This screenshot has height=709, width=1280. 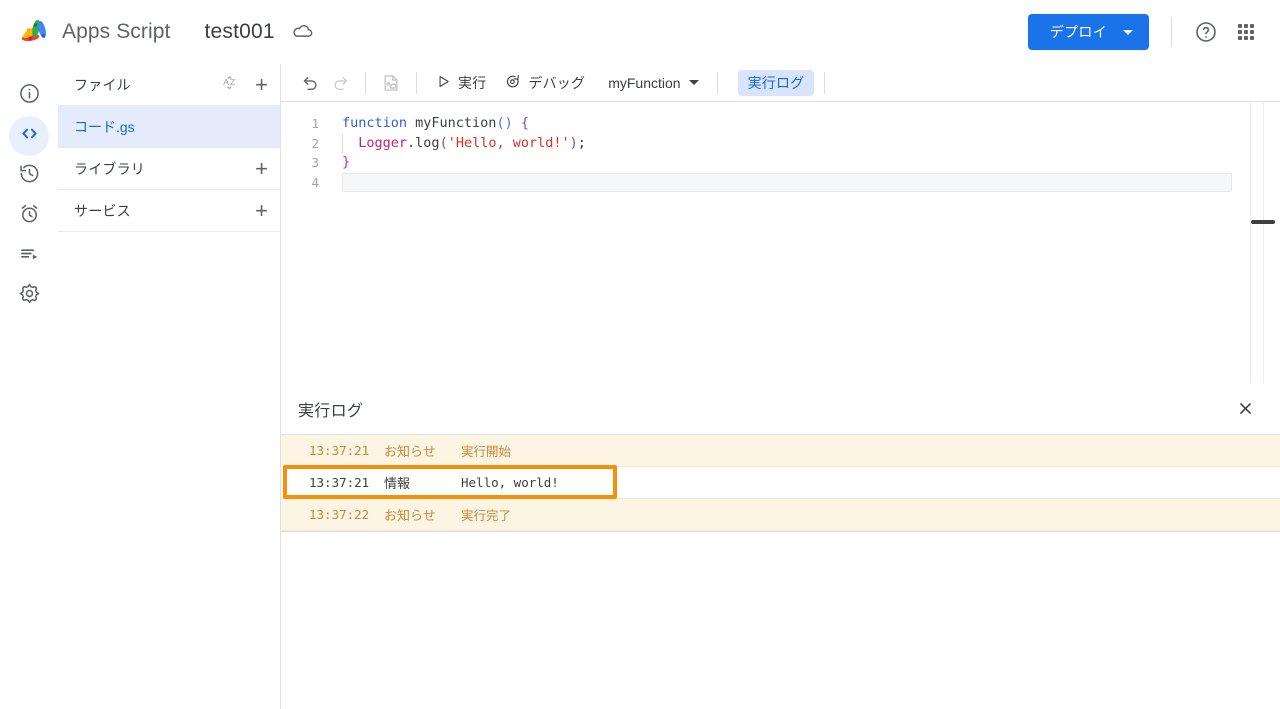 I want to click on editor-toolbar: 実行 デバッグ myFunction 実行ログ, so click(x=780, y=83).